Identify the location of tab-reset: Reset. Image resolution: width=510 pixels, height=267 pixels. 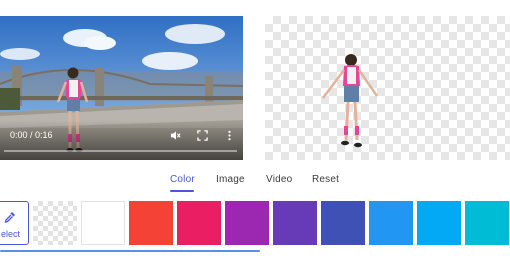
(325, 179).